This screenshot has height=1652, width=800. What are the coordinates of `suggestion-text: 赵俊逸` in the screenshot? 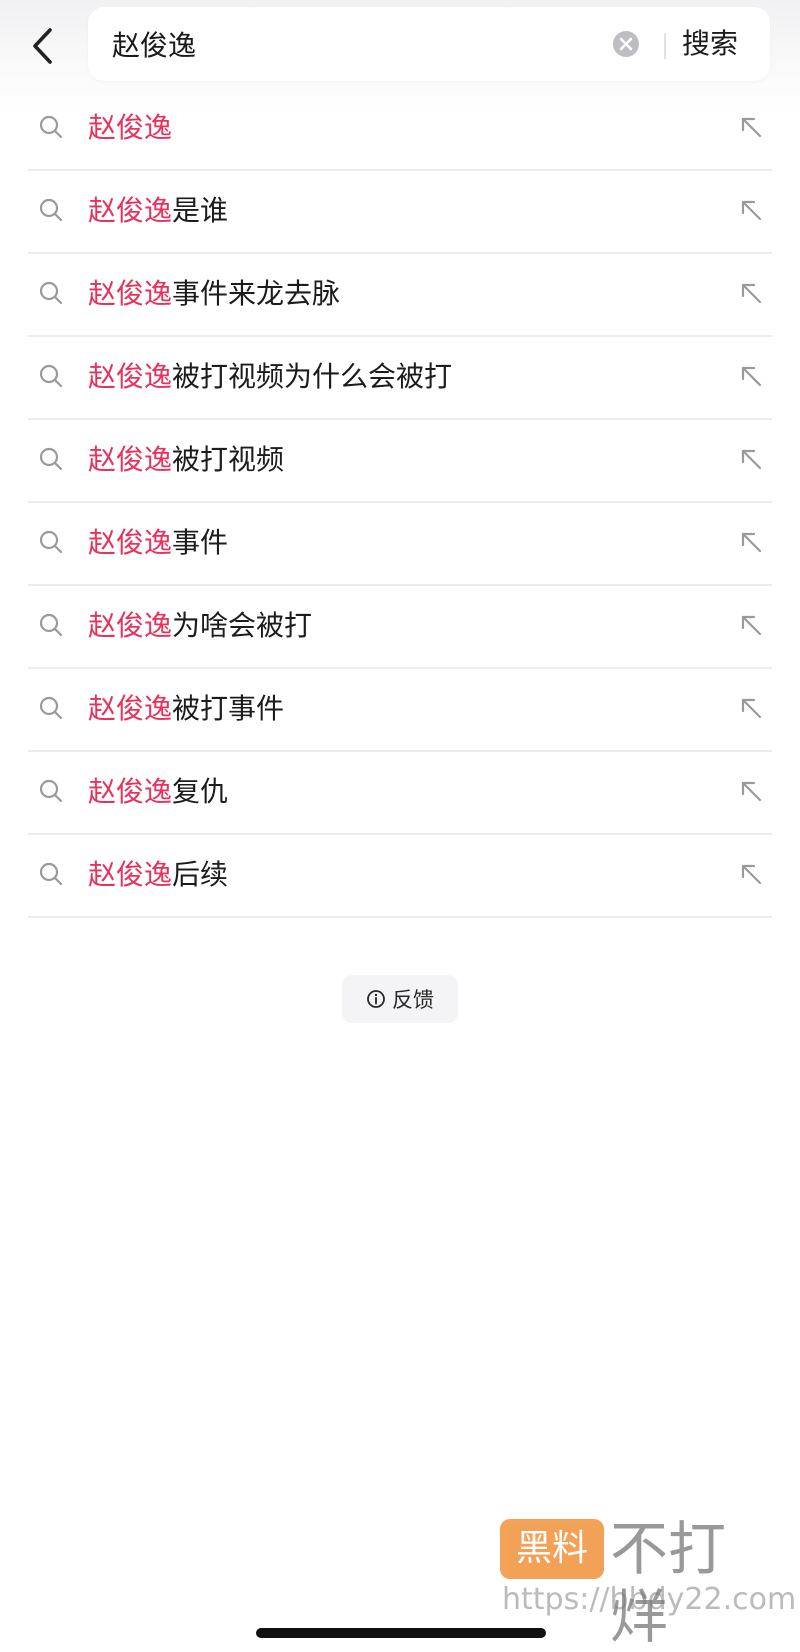 It's located at (130, 127).